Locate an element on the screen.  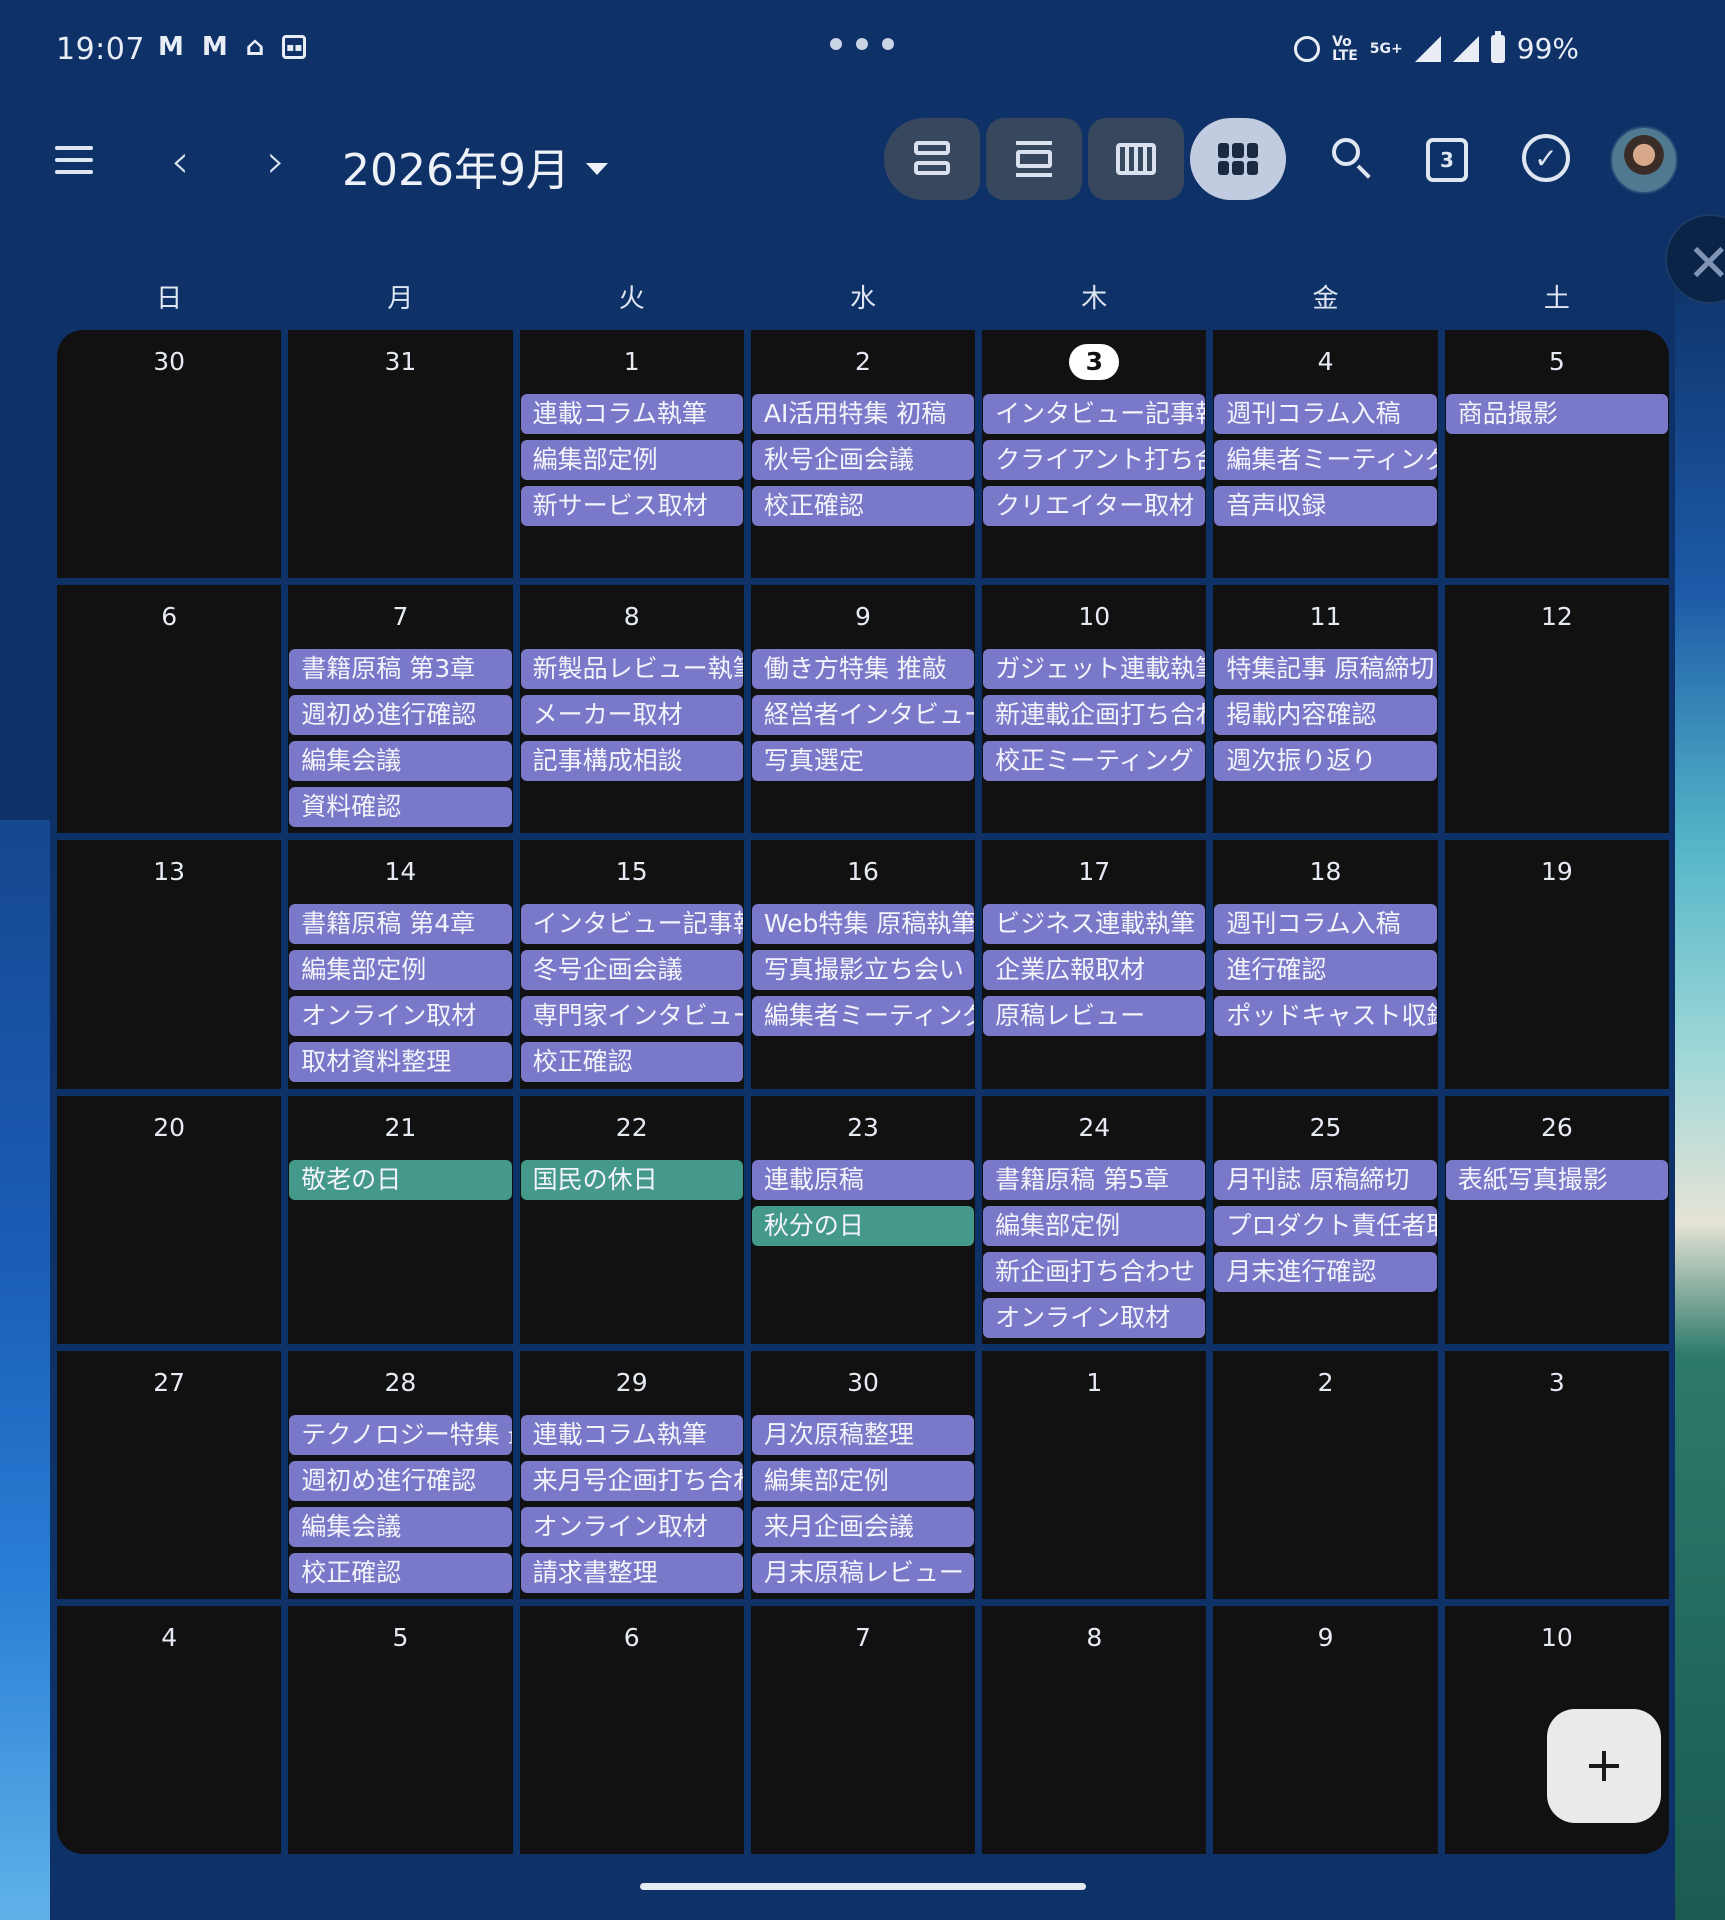
day-cell: 14 書籍原稿 第4章 編集部定例 オンライン取材 取材資料整理 is located at coordinates (400, 964).